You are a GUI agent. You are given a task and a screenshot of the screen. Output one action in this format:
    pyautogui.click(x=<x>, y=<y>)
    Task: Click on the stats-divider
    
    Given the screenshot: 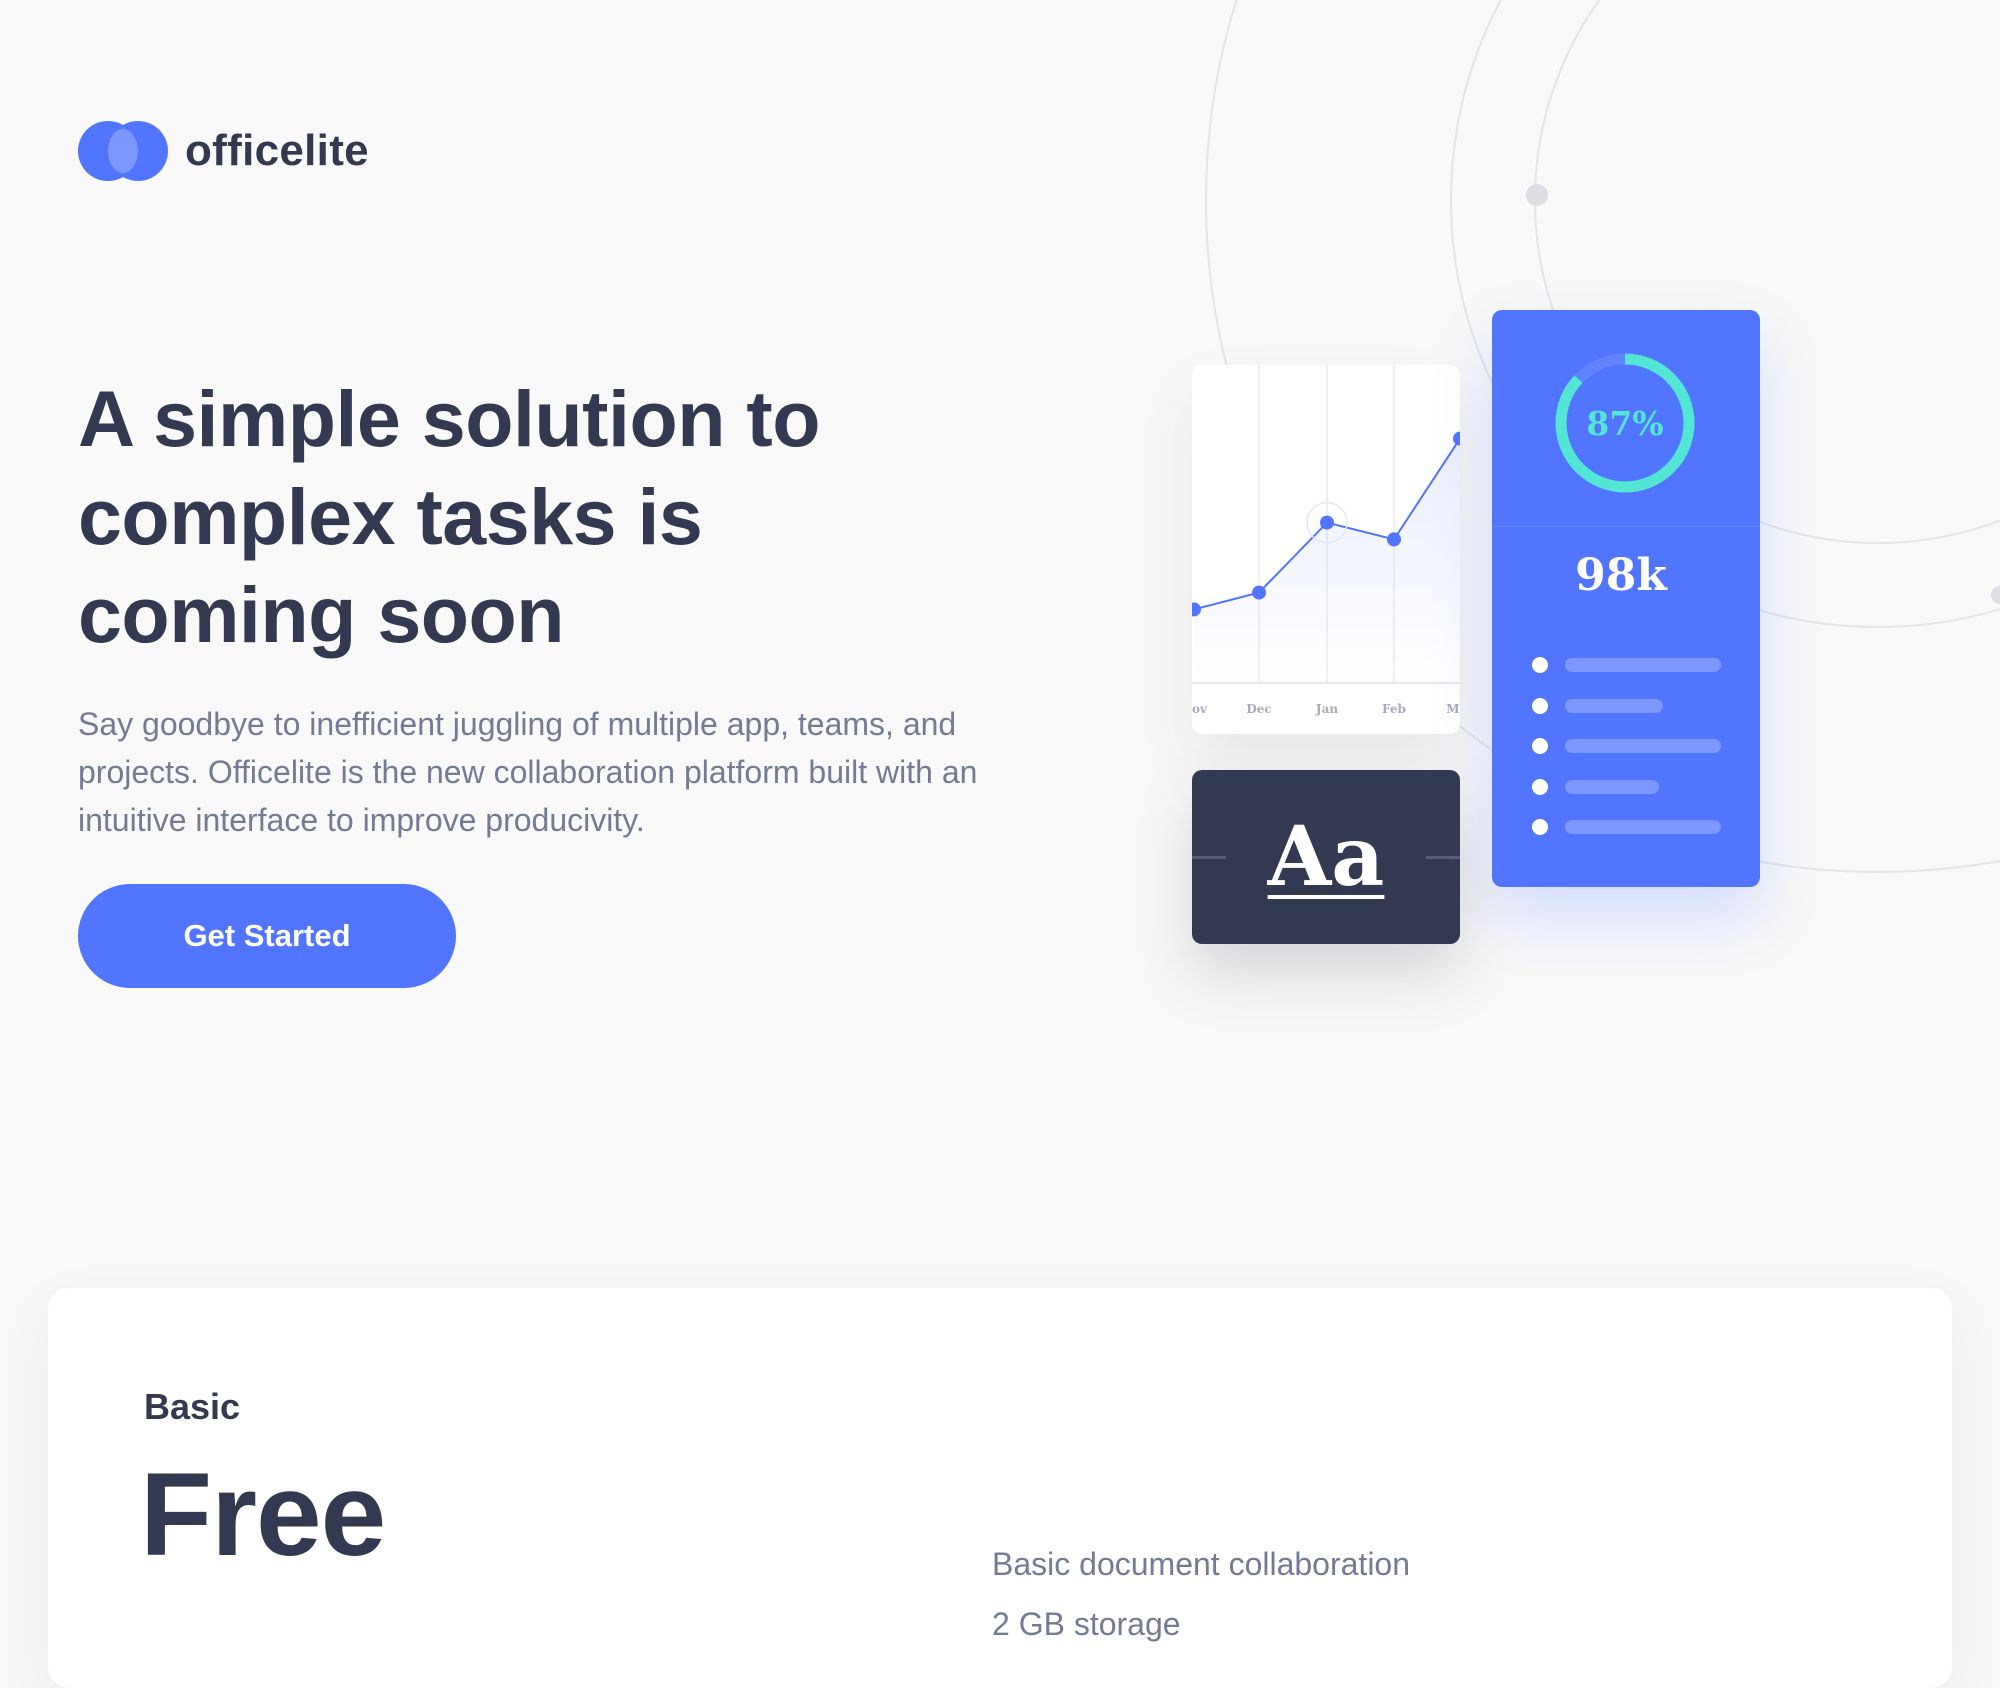 What is the action you would take?
    pyautogui.click(x=1626, y=526)
    